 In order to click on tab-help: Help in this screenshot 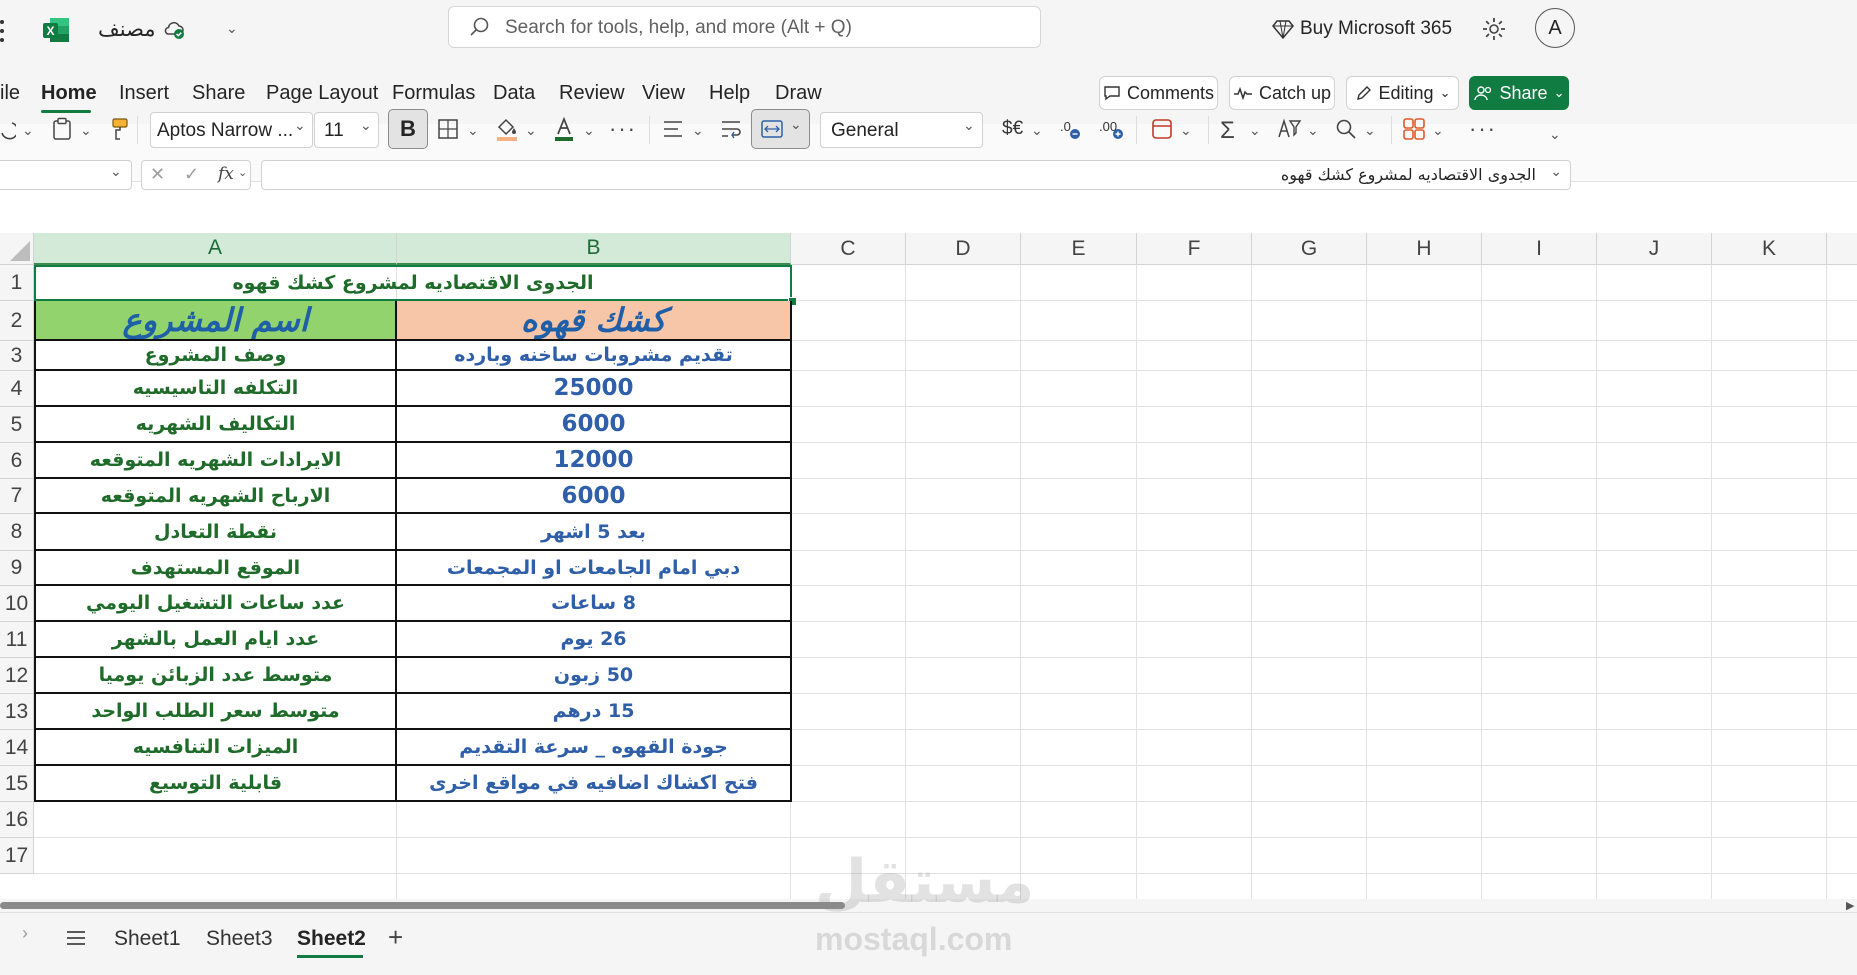, I will do `click(729, 93)`.